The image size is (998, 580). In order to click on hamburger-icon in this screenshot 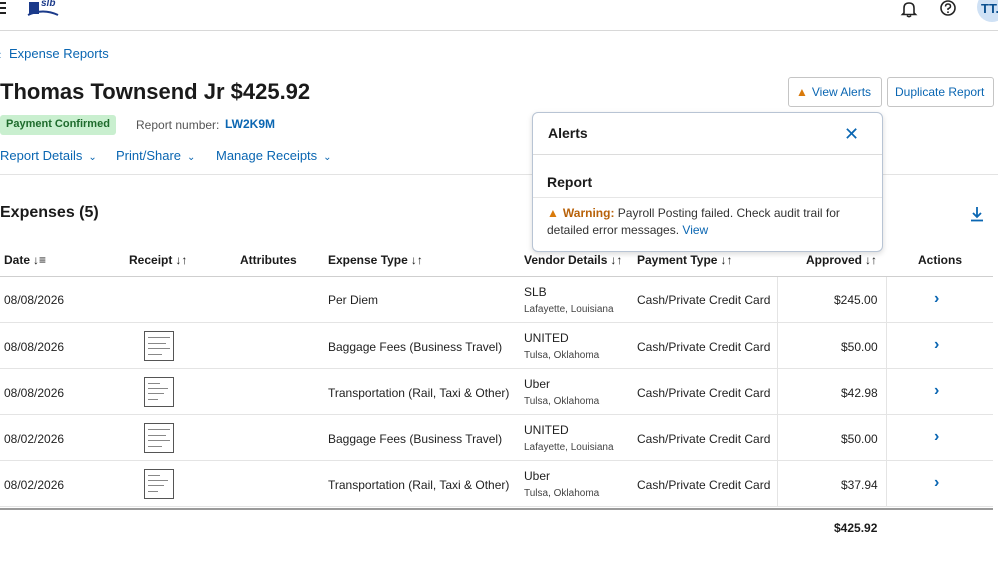, I will do `click(3, 8)`.